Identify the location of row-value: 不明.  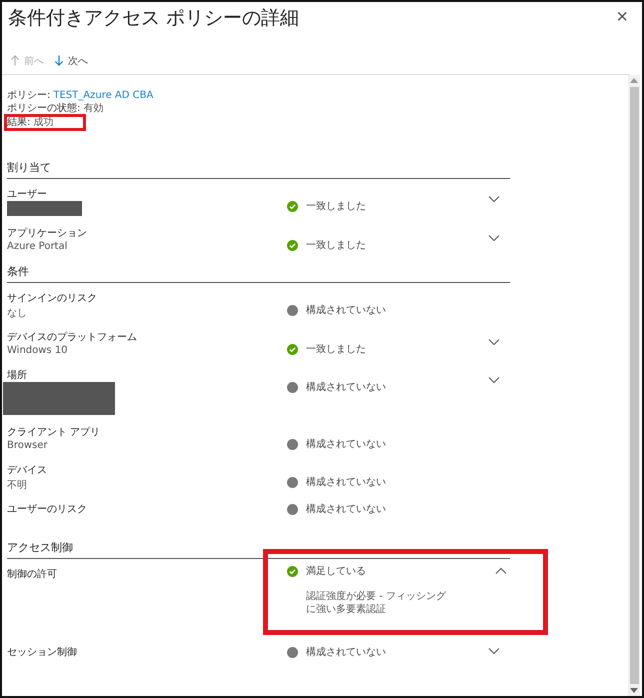
(17, 485).